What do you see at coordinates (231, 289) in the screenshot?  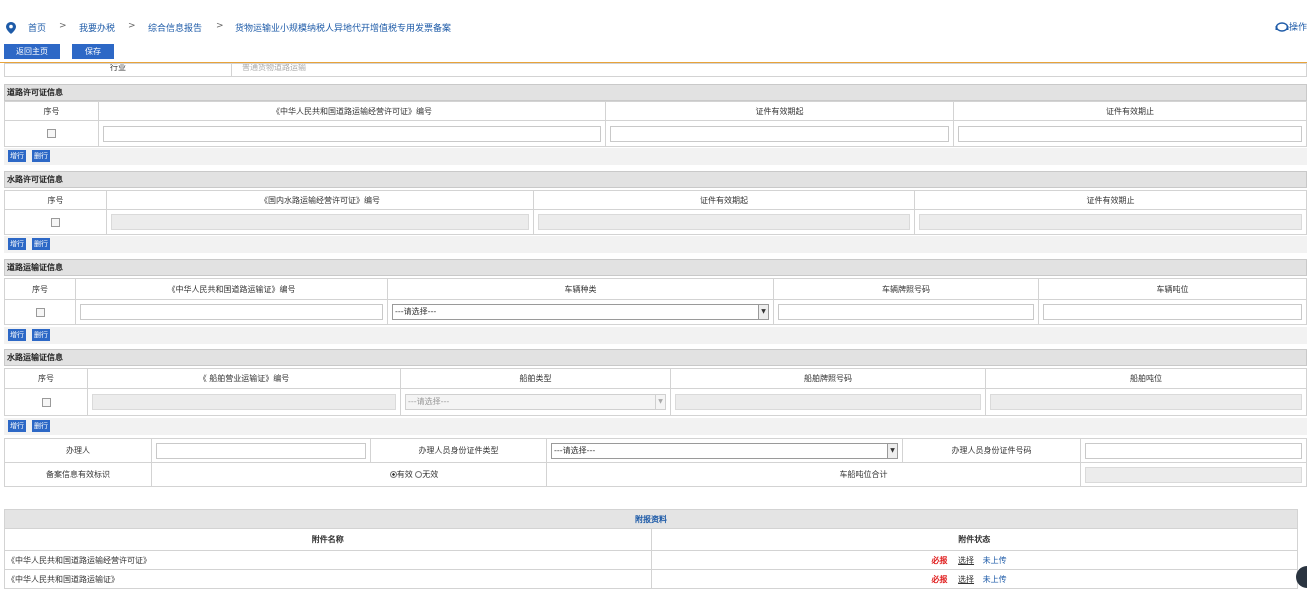 I see `col-header: 《中华人民共和国道路运输证》编号` at bounding box center [231, 289].